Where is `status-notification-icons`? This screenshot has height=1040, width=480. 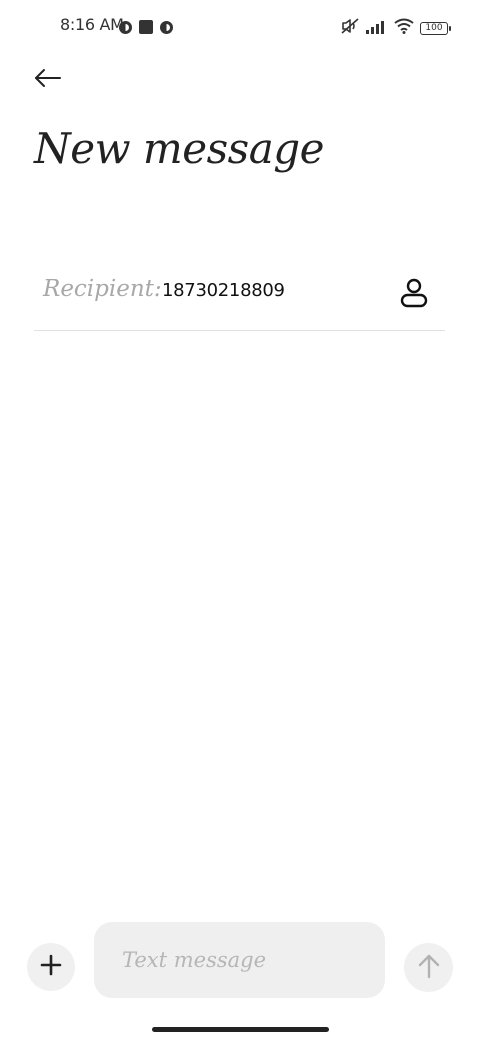 status-notification-icons is located at coordinates (146, 28).